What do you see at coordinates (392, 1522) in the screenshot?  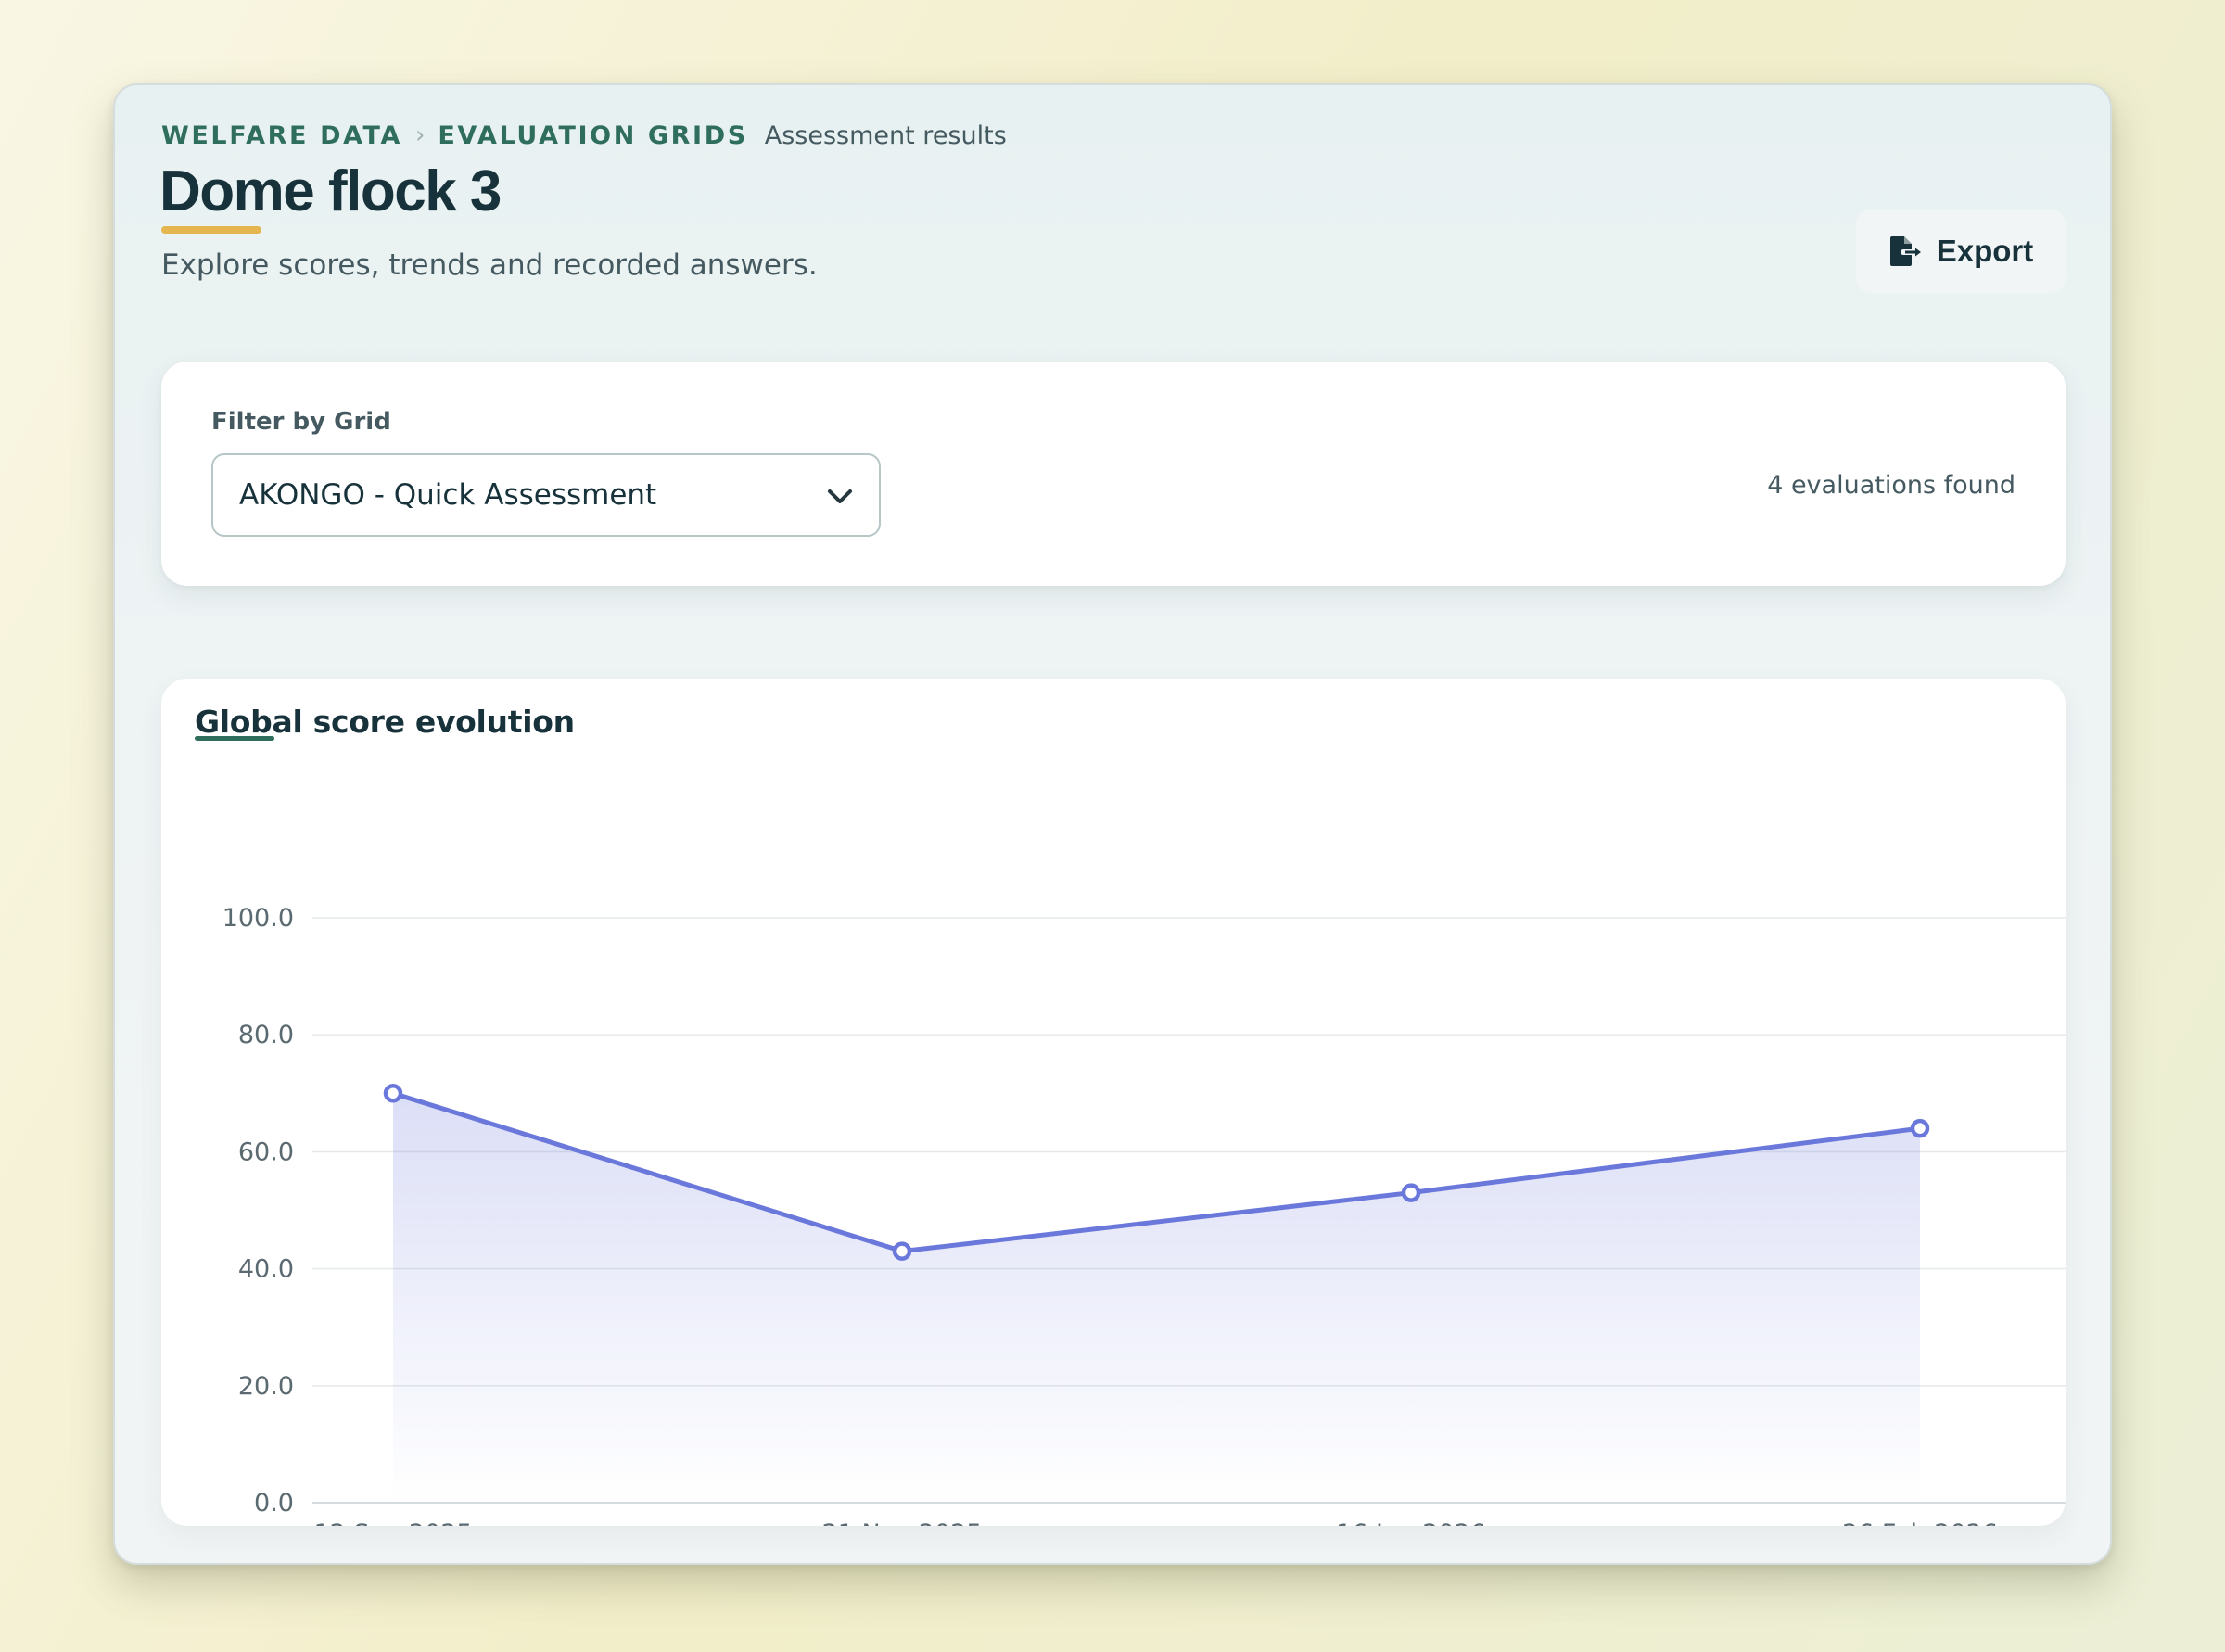 I see `x-tick-label: 12 Sep 2025` at bounding box center [392, 1522].